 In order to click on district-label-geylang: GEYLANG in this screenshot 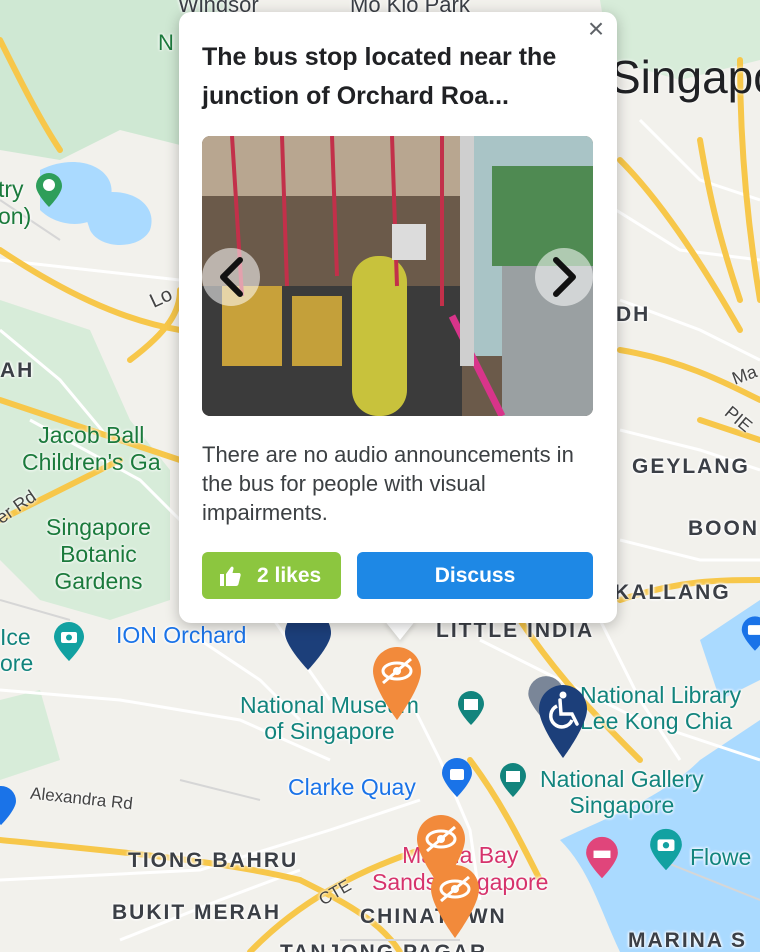, I will do `click(691, 466)`.